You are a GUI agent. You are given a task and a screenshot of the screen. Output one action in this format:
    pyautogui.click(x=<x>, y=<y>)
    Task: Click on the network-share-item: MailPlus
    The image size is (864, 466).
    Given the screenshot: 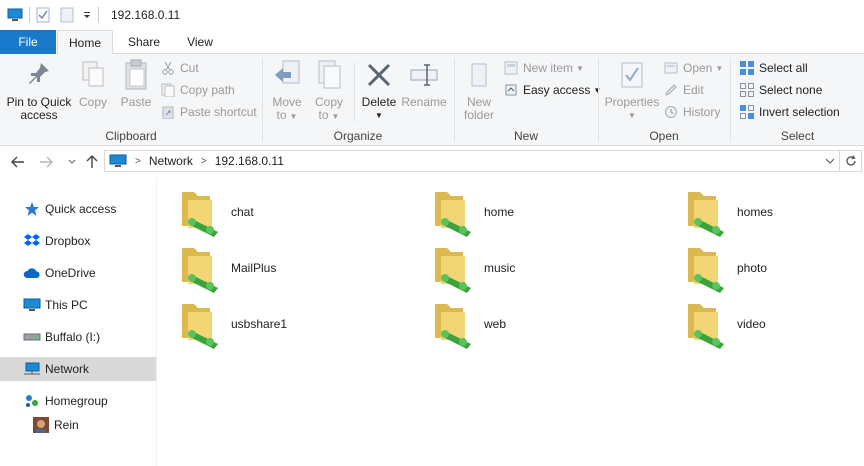 What is the action you would take?
    pyautogui.click(x=278, y=268)
    